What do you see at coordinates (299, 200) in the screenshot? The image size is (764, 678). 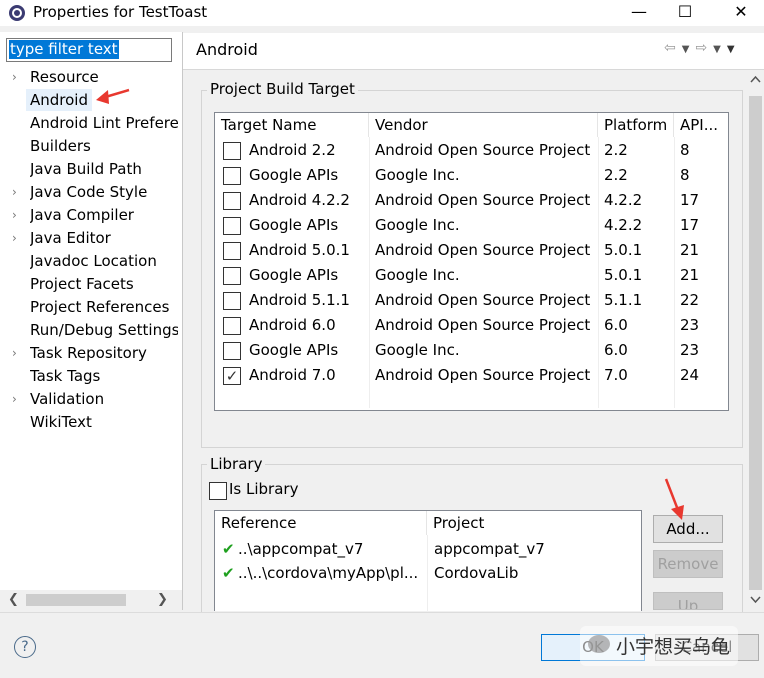 I see `target-name-cell: Android 4.2.2` at bounding box center [299, 200].